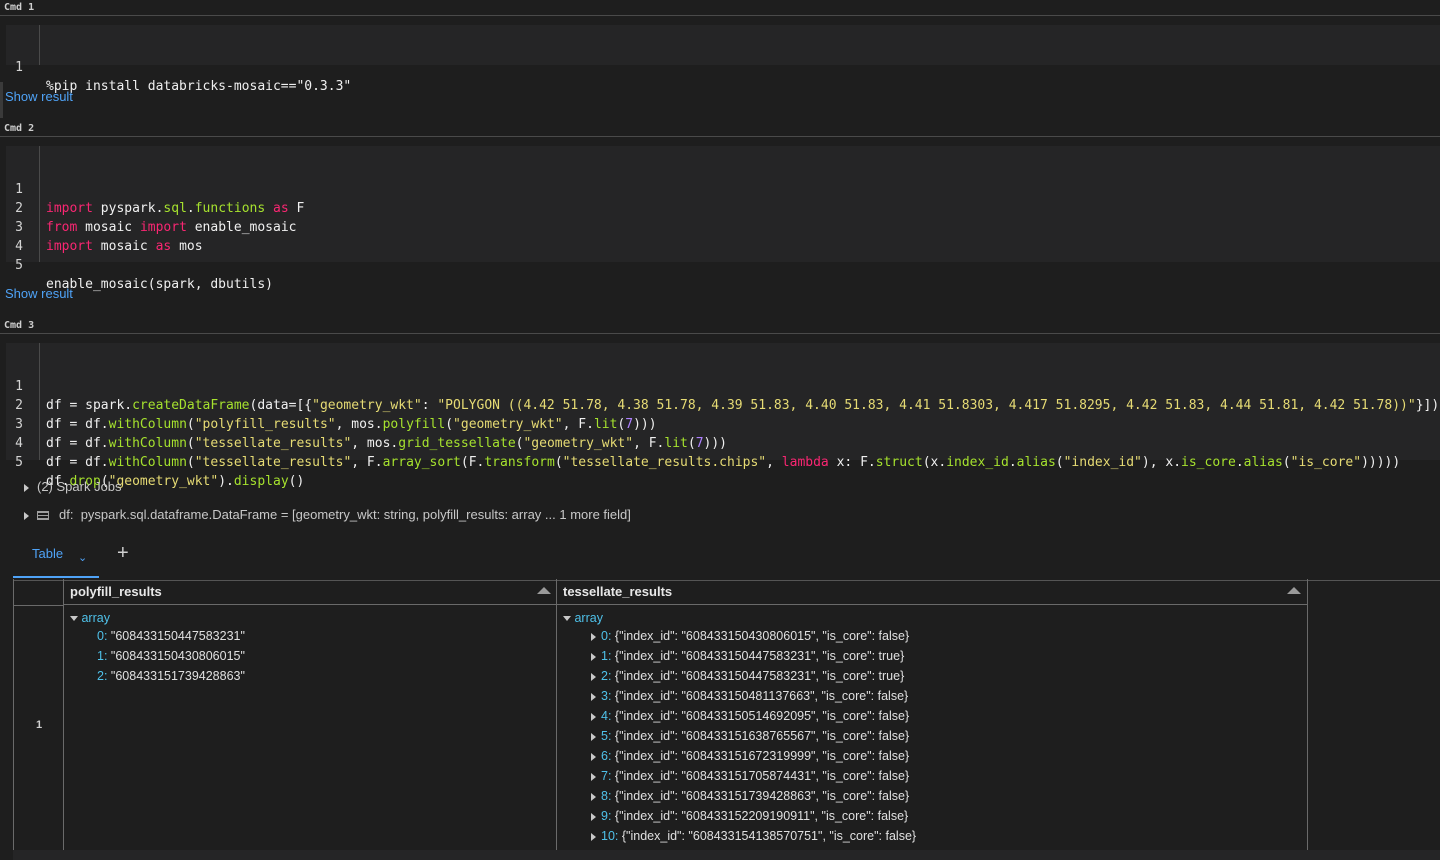 This screenshot has height=860, width=1440. What do you see at coordinates (606, 796) in the screenshot?
I see `item-index: 8:` at bounding box center [606, 796].